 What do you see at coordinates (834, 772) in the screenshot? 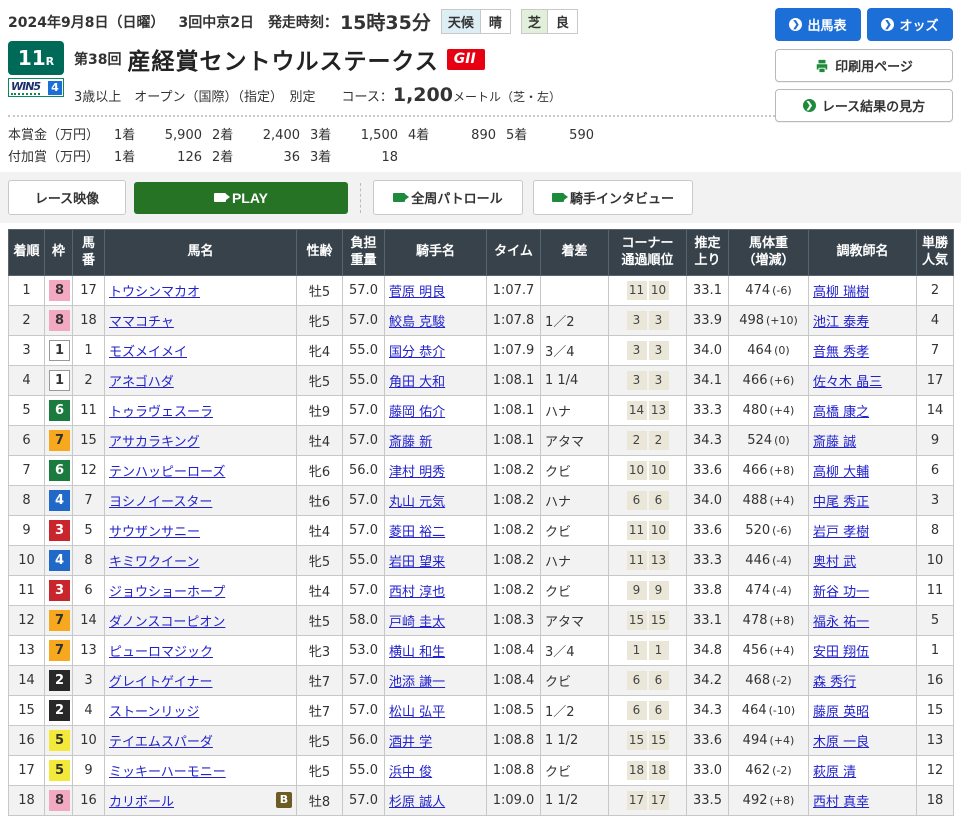
I see `trainer-link: 萩原 清` at bounding box center [834, 772].